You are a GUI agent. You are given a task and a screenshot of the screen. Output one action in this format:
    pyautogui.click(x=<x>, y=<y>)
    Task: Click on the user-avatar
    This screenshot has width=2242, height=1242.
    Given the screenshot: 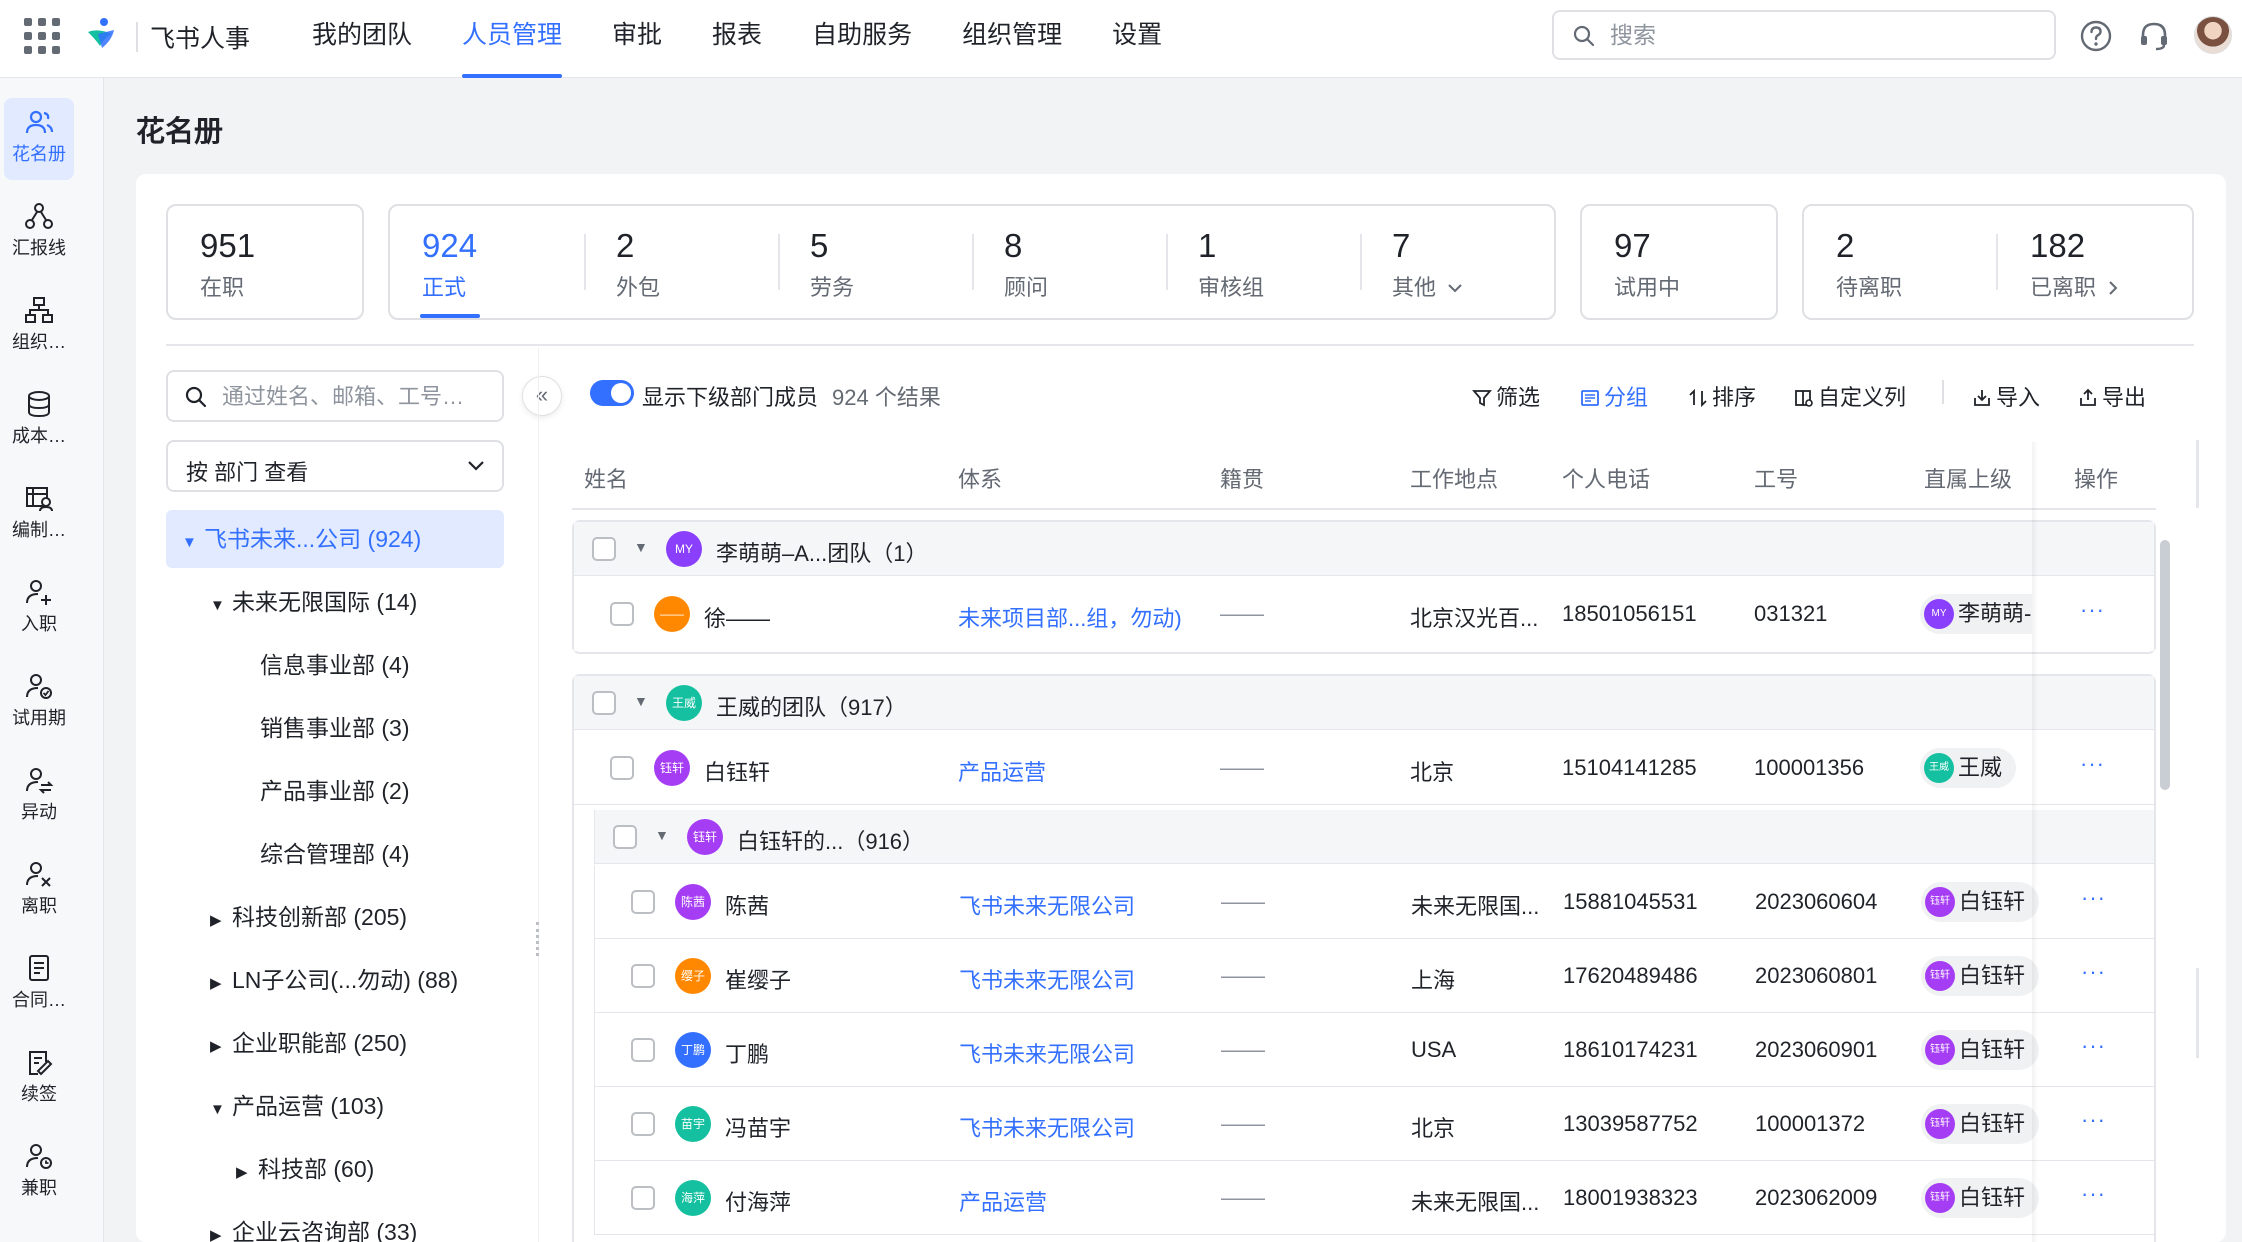 What is the action you would take?
    pyautogui.click(x=2213, y=35)
    